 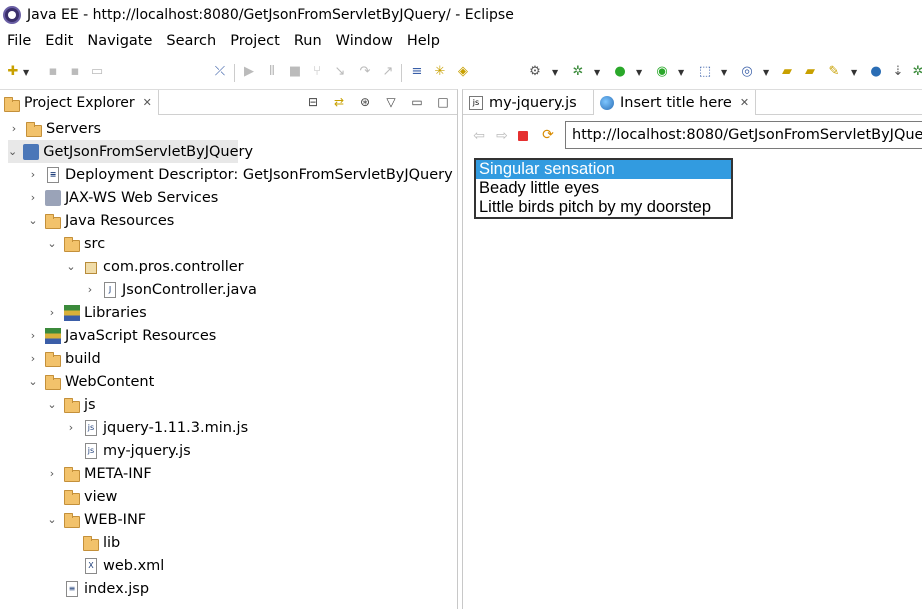 I want to click on new-dropdown-icon: ▼, so click(x=27, y=73).